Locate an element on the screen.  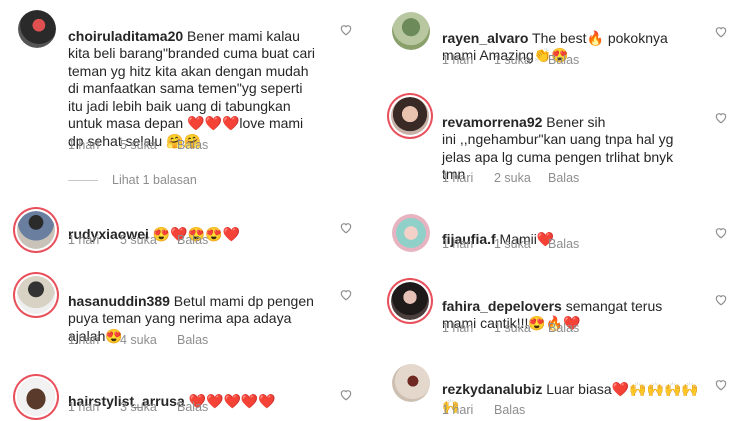
comment-username: choiruladitama20 is located at coordinates (125, 36).